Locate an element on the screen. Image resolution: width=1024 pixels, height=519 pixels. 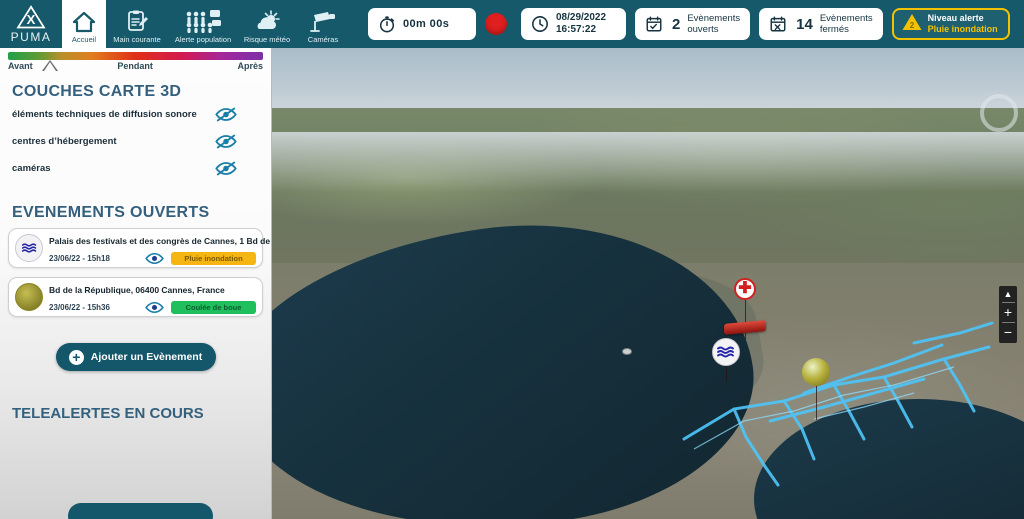
phase-timeline-labels: Avant Pendant Après is located at coordinates (135, 65).